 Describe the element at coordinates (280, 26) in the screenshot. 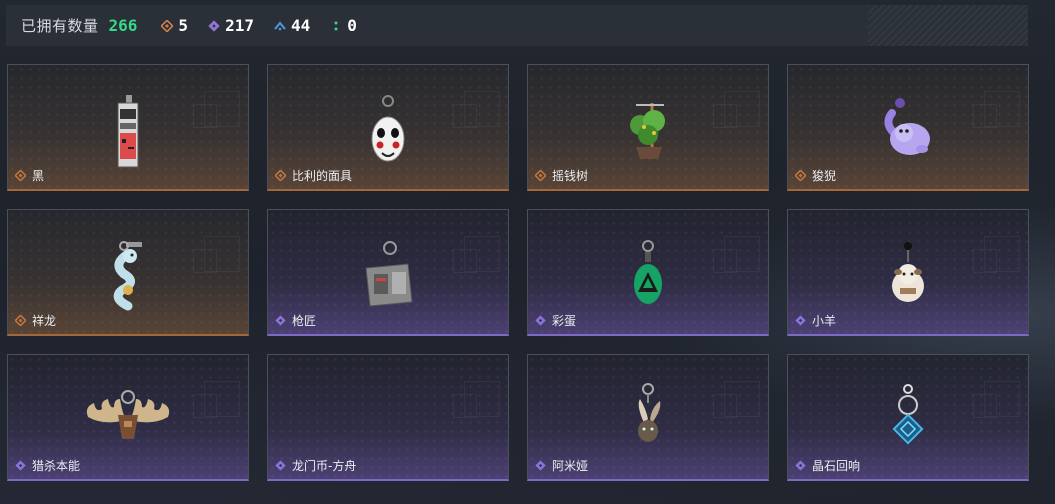

I see `blue-chevron-icon` at that location.